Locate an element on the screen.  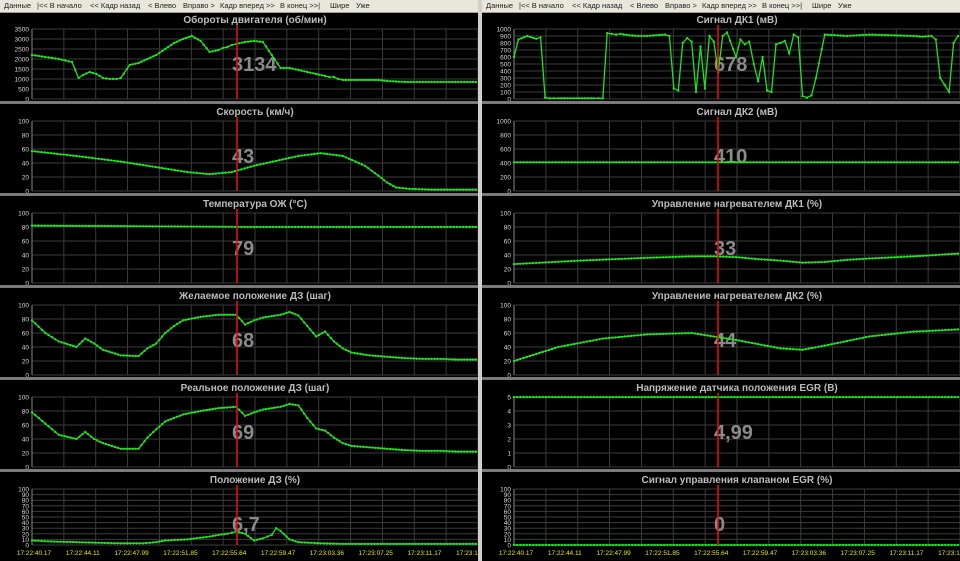
y-tick-label: 300 is located at coordinates (505, 79).